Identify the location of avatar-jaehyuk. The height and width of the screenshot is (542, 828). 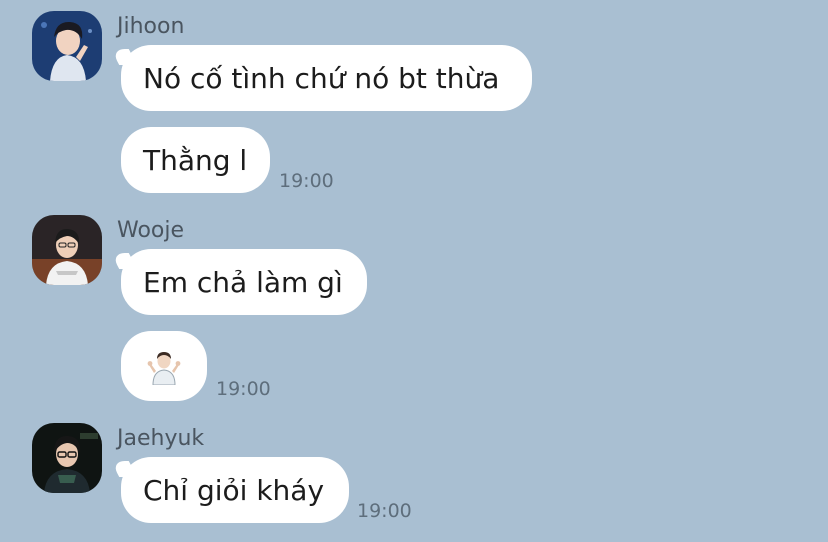
(67, 458).